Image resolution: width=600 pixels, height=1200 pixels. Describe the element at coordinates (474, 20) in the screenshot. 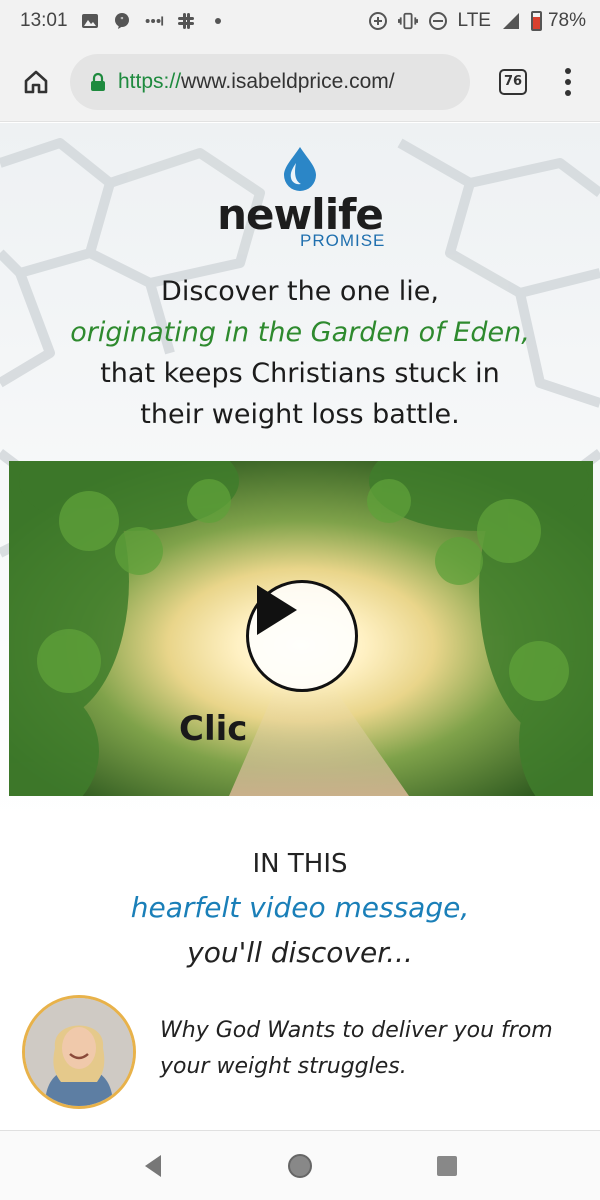

I see `network-label: LTE` at that location.